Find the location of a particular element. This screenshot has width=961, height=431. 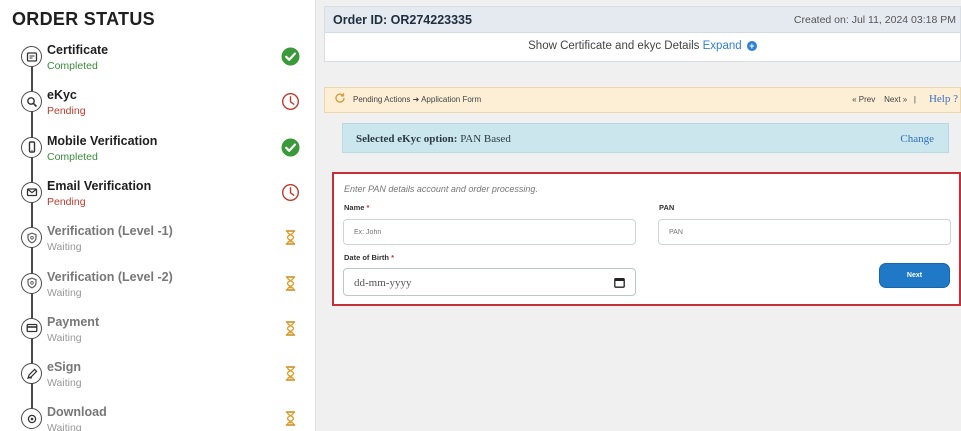

refresh-icon is located at coordinates (340, 98).